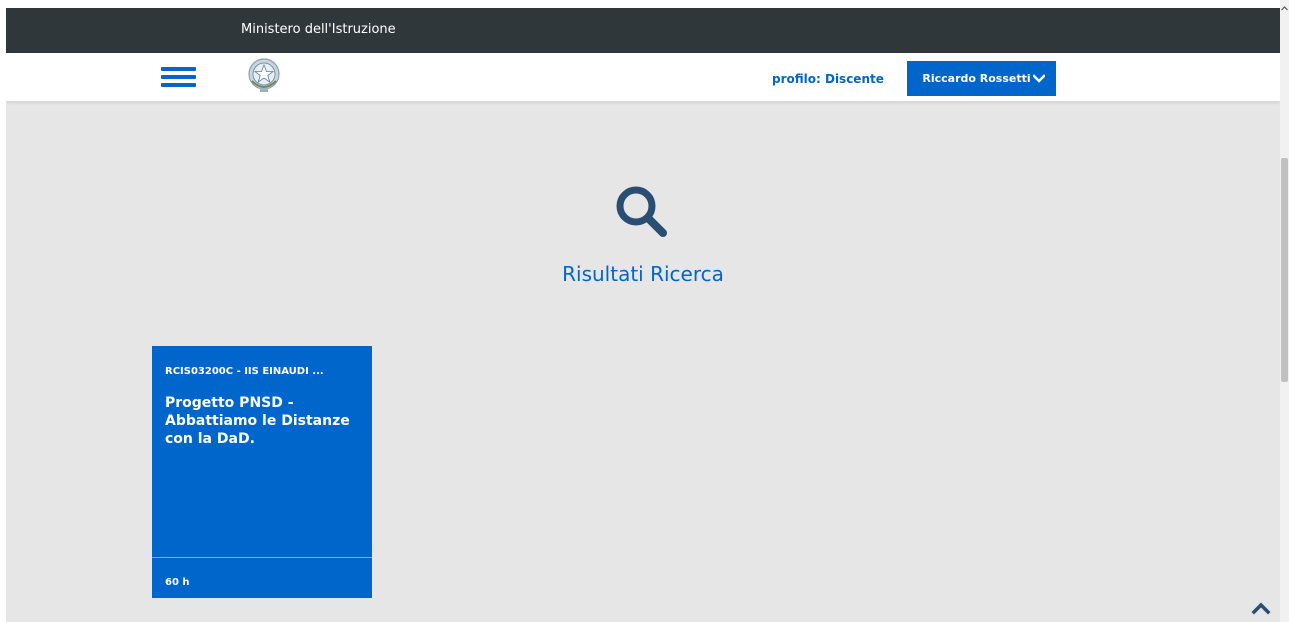 The image size is (1289, 622). Describe the element at coordinates (643, 30) in the screenshot. I see `ministry-top-bar: Ministero dell'Istruzione` at that location.